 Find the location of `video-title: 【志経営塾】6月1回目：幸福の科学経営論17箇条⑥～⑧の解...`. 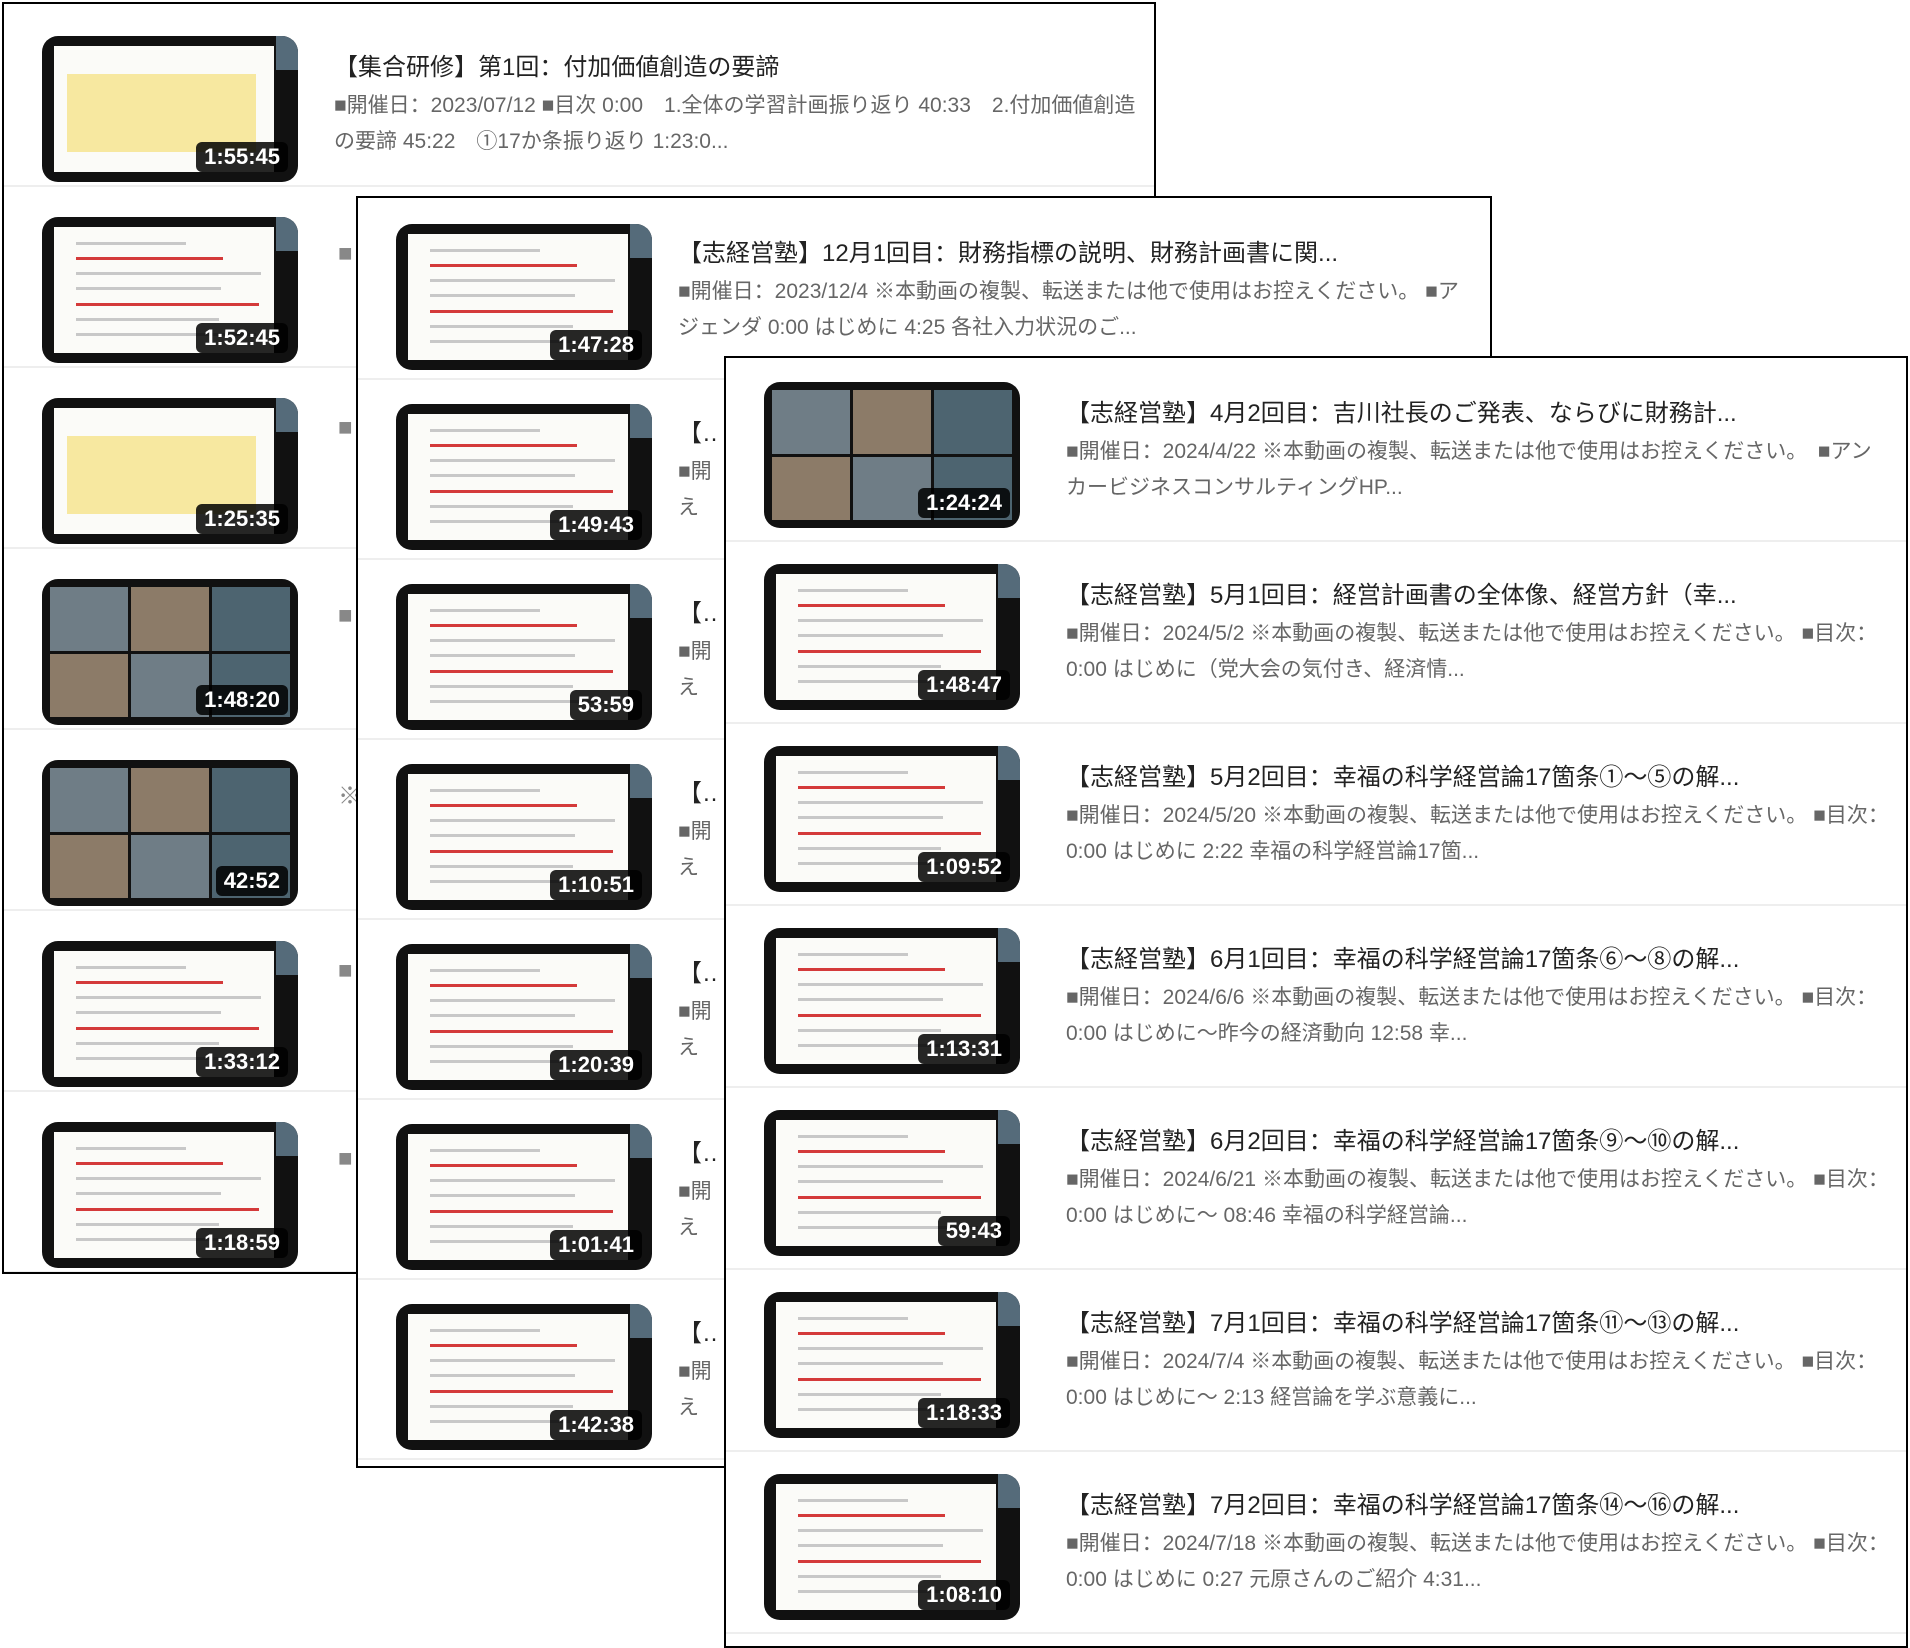

video-title: 【志経営塾】6月1回目：幸福の科学経営論17箇条⑥～⑧の解... is located at coordinates (1478, 960).